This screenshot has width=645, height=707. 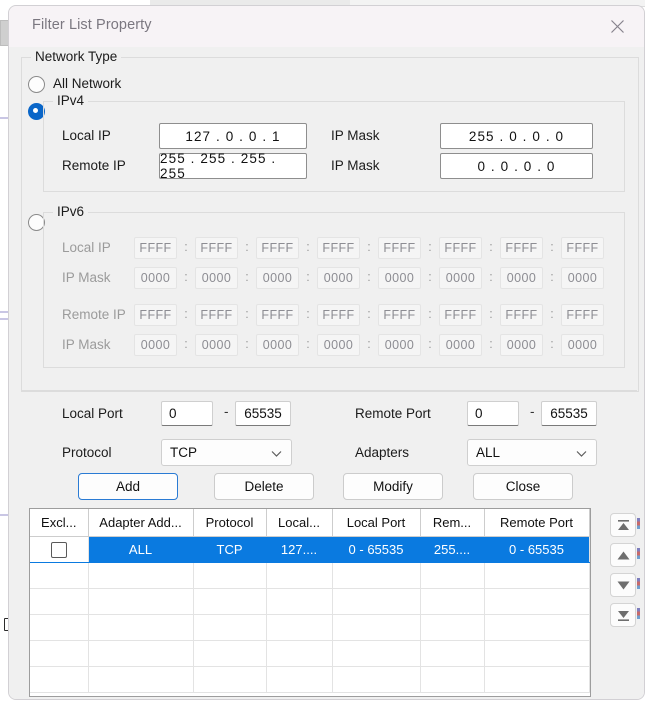 I want to click on table-cell-exclude, so click(x=59, y=549).